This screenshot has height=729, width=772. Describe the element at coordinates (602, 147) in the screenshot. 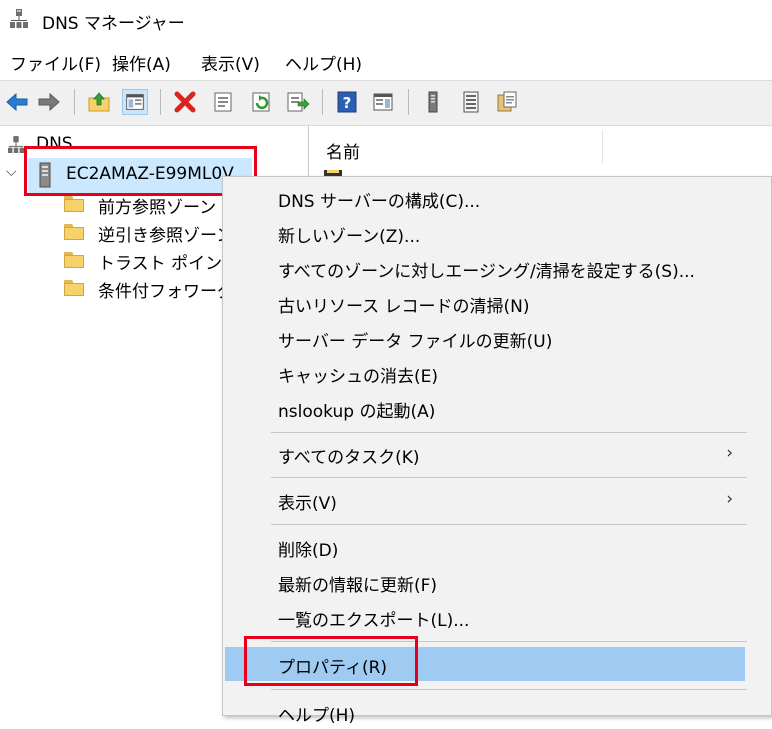

I see `column-divider` at that location.